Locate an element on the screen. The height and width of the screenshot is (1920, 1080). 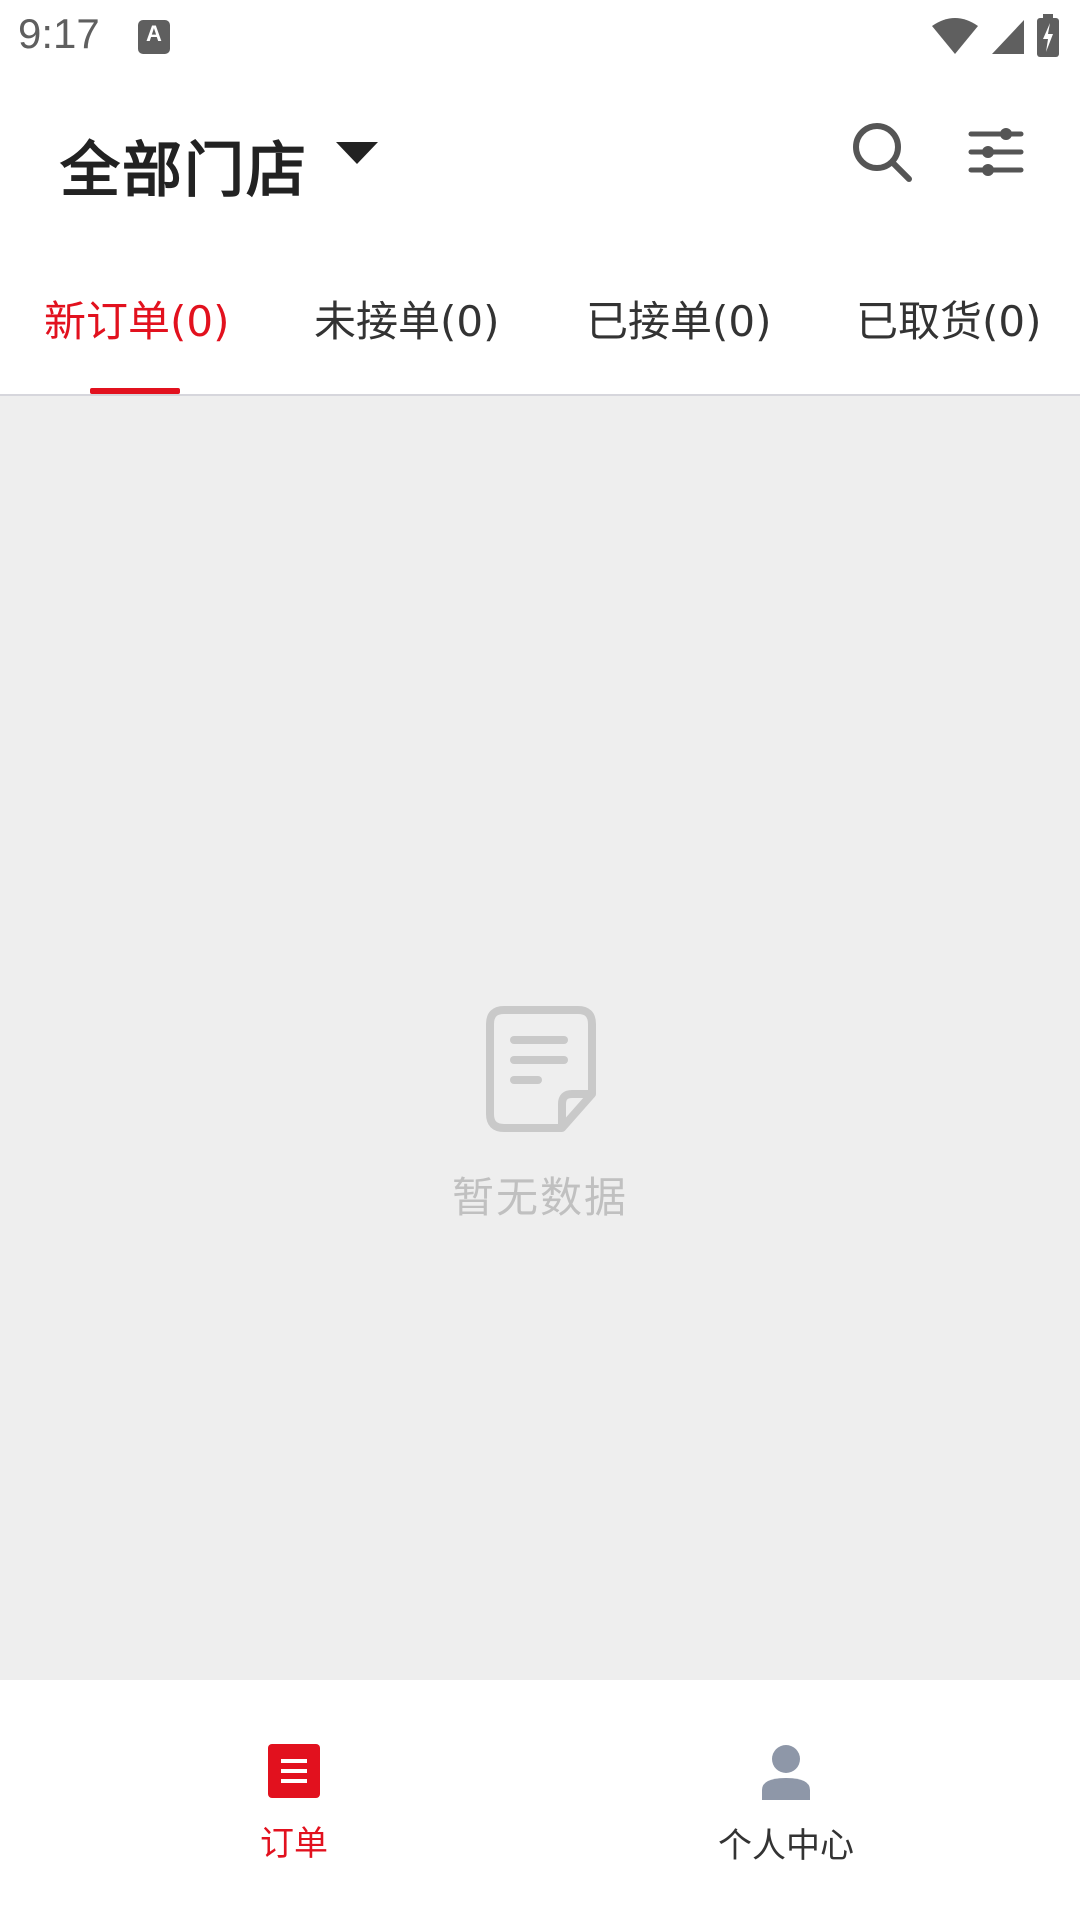
status-icons is located at coordinates (995, 36).